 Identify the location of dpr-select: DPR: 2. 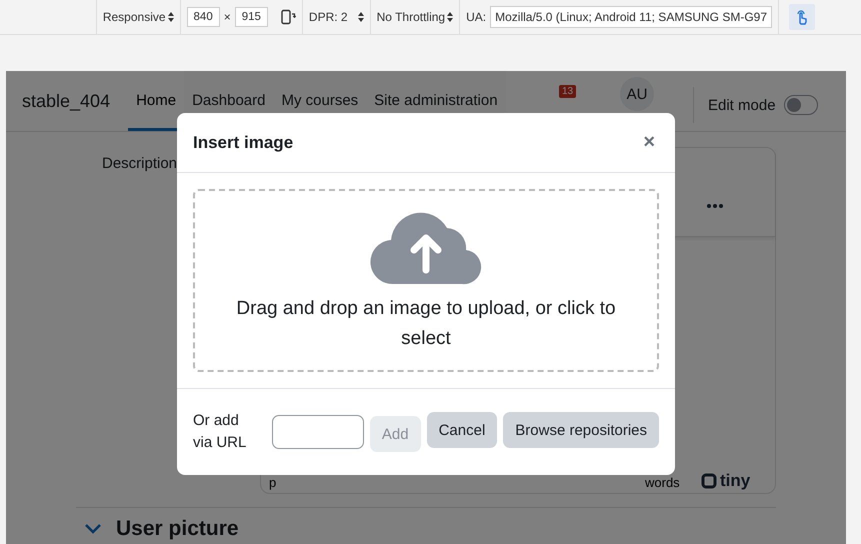
(336, 17).